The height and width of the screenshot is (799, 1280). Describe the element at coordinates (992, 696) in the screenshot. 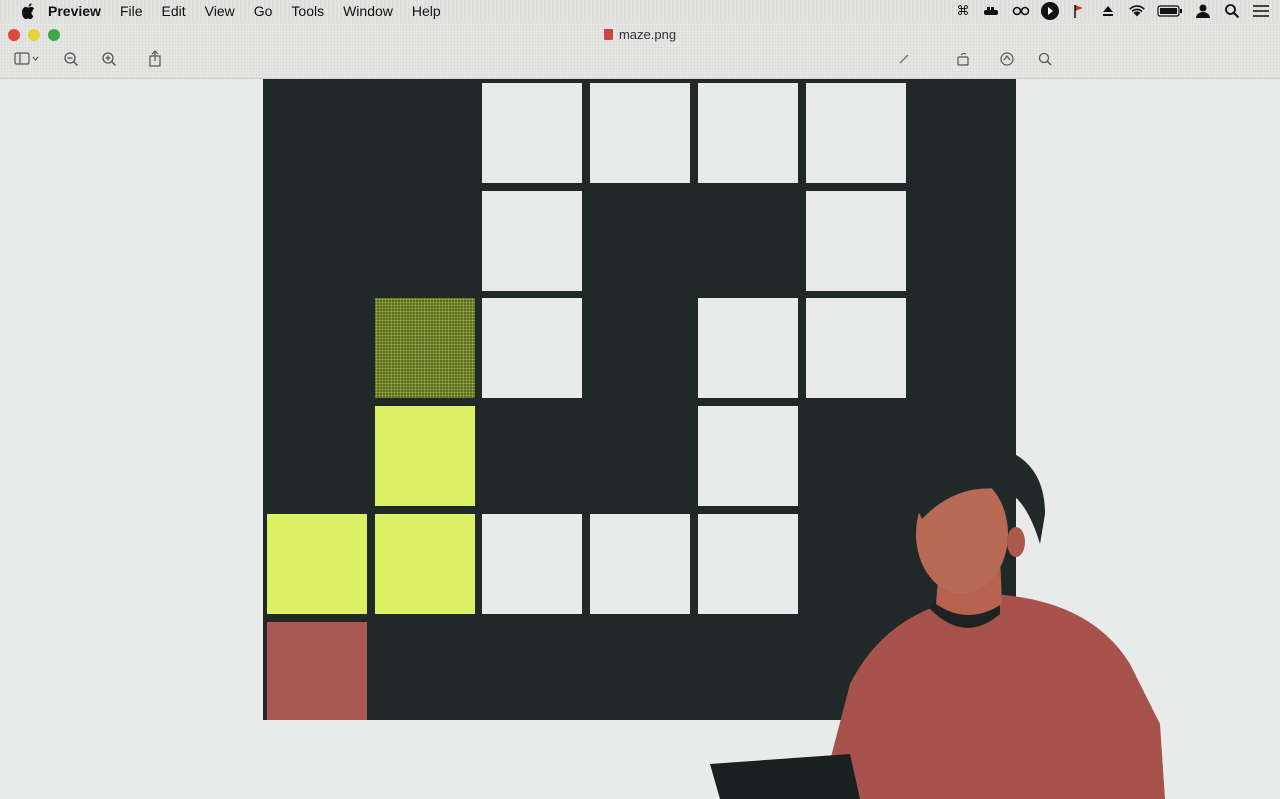

I see `presenter-shirt` at that location.